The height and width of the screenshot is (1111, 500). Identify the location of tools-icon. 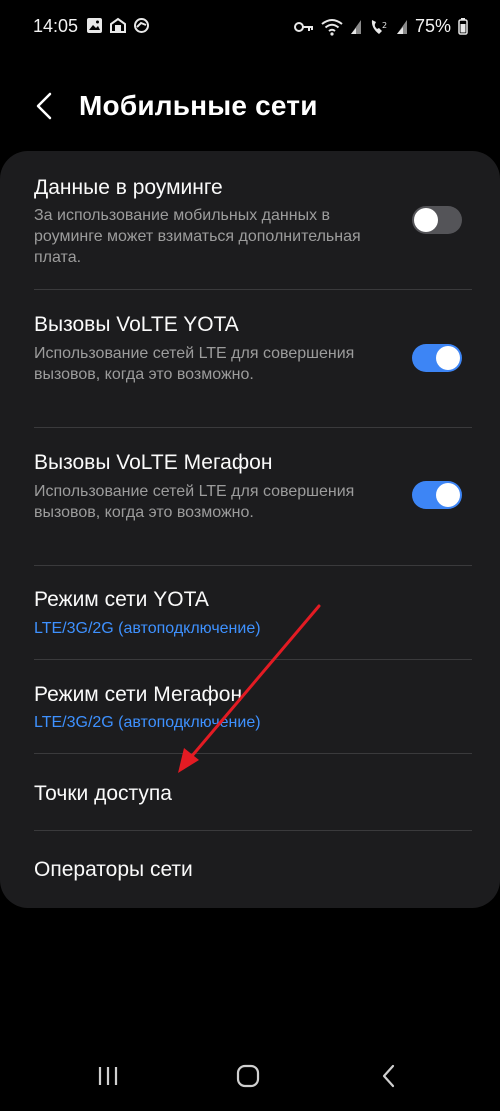
(118, 25).